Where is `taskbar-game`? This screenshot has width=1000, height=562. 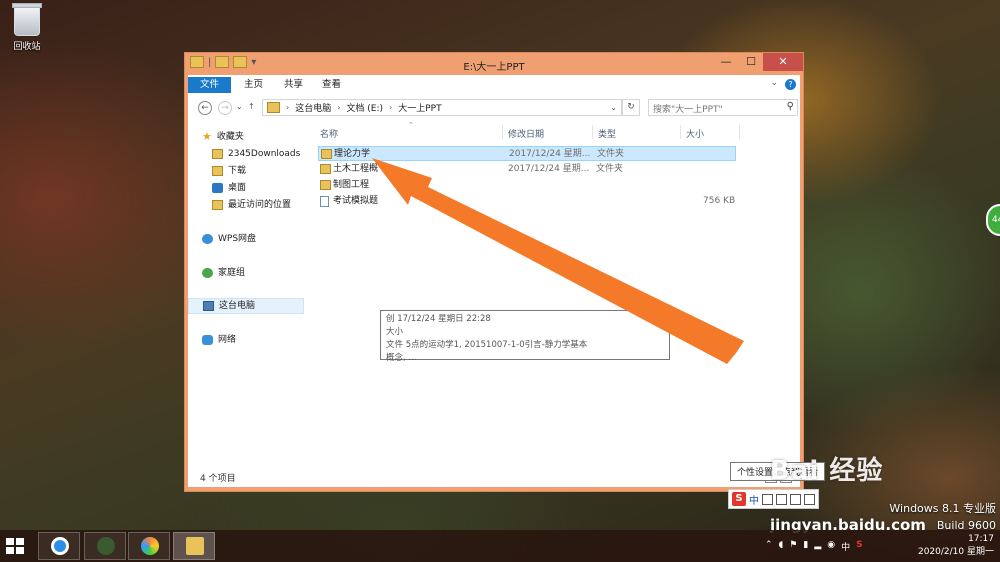 taskbar-game is located at coordinates (105, 546).